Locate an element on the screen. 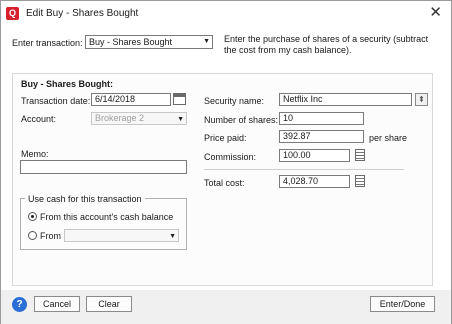 This screenshot has height=324, width=452. from-account-select: ▼ is located at coordinates (121, 235).